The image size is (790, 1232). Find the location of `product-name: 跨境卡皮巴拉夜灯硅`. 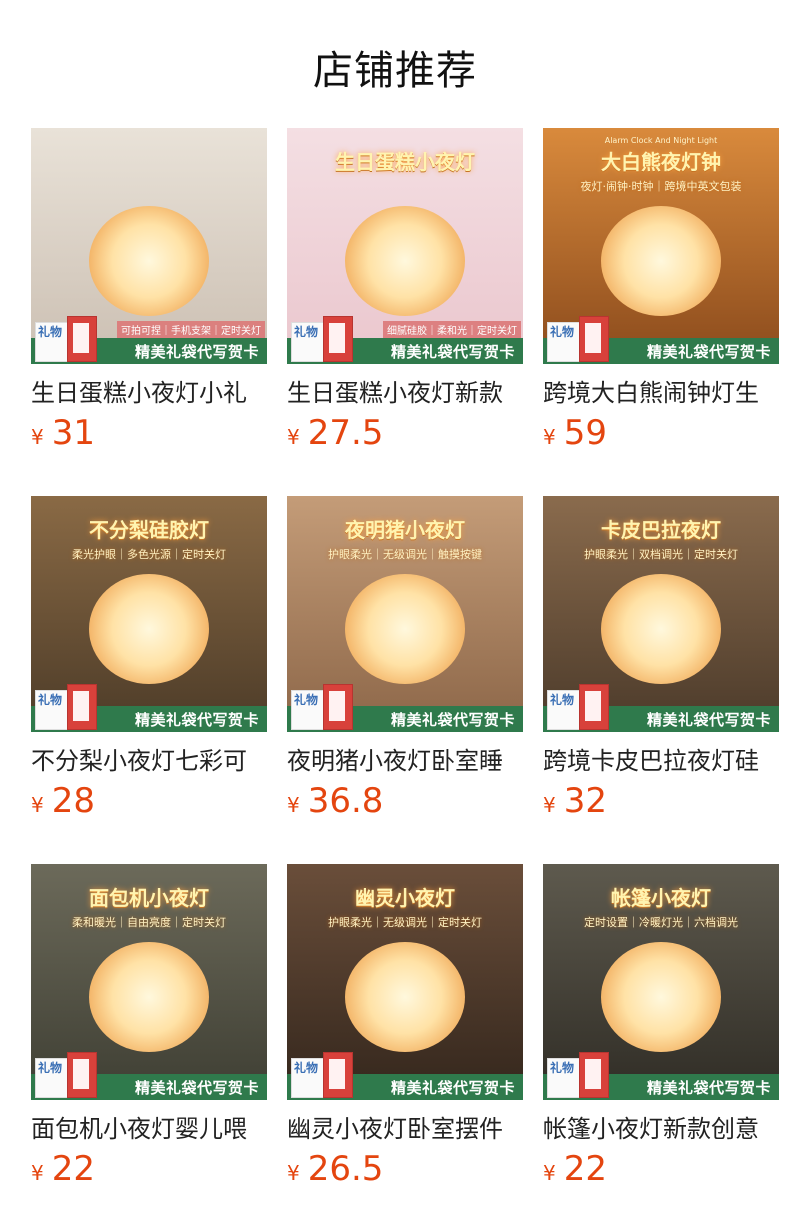

product-name: 跨境卡皮巴拉夜灯硅 is located at coordinates (661, 761).